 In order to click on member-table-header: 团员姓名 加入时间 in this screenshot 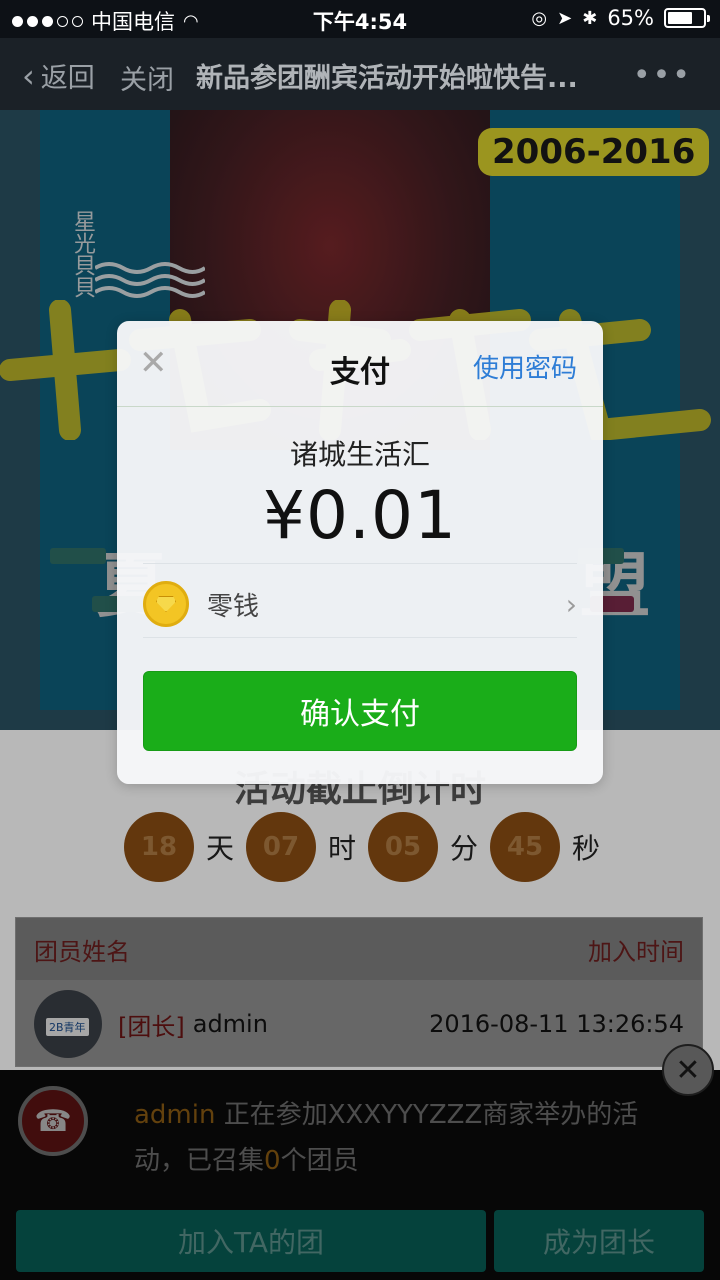, I will do `click(359, 949)`.